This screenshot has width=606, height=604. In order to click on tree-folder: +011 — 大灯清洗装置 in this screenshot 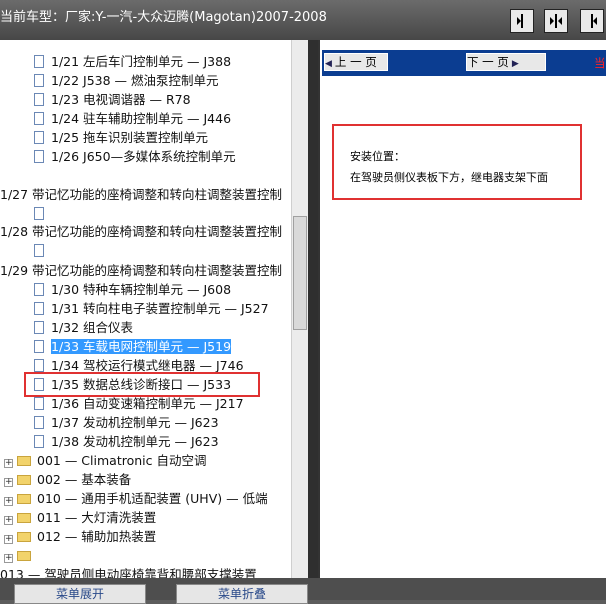, I will do `click(80, 517)`.